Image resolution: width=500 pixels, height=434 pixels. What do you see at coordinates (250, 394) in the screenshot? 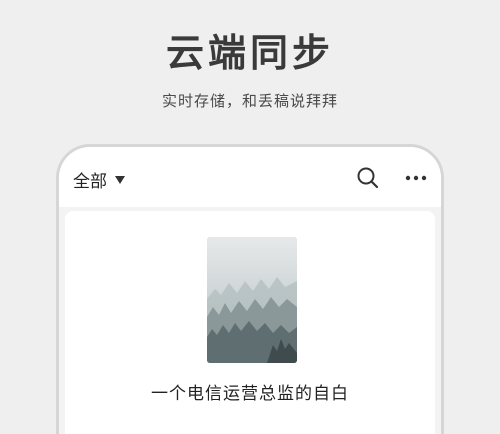
I see `document-title: 一个电信运营总监的自白` at bounding box center [250, 394].